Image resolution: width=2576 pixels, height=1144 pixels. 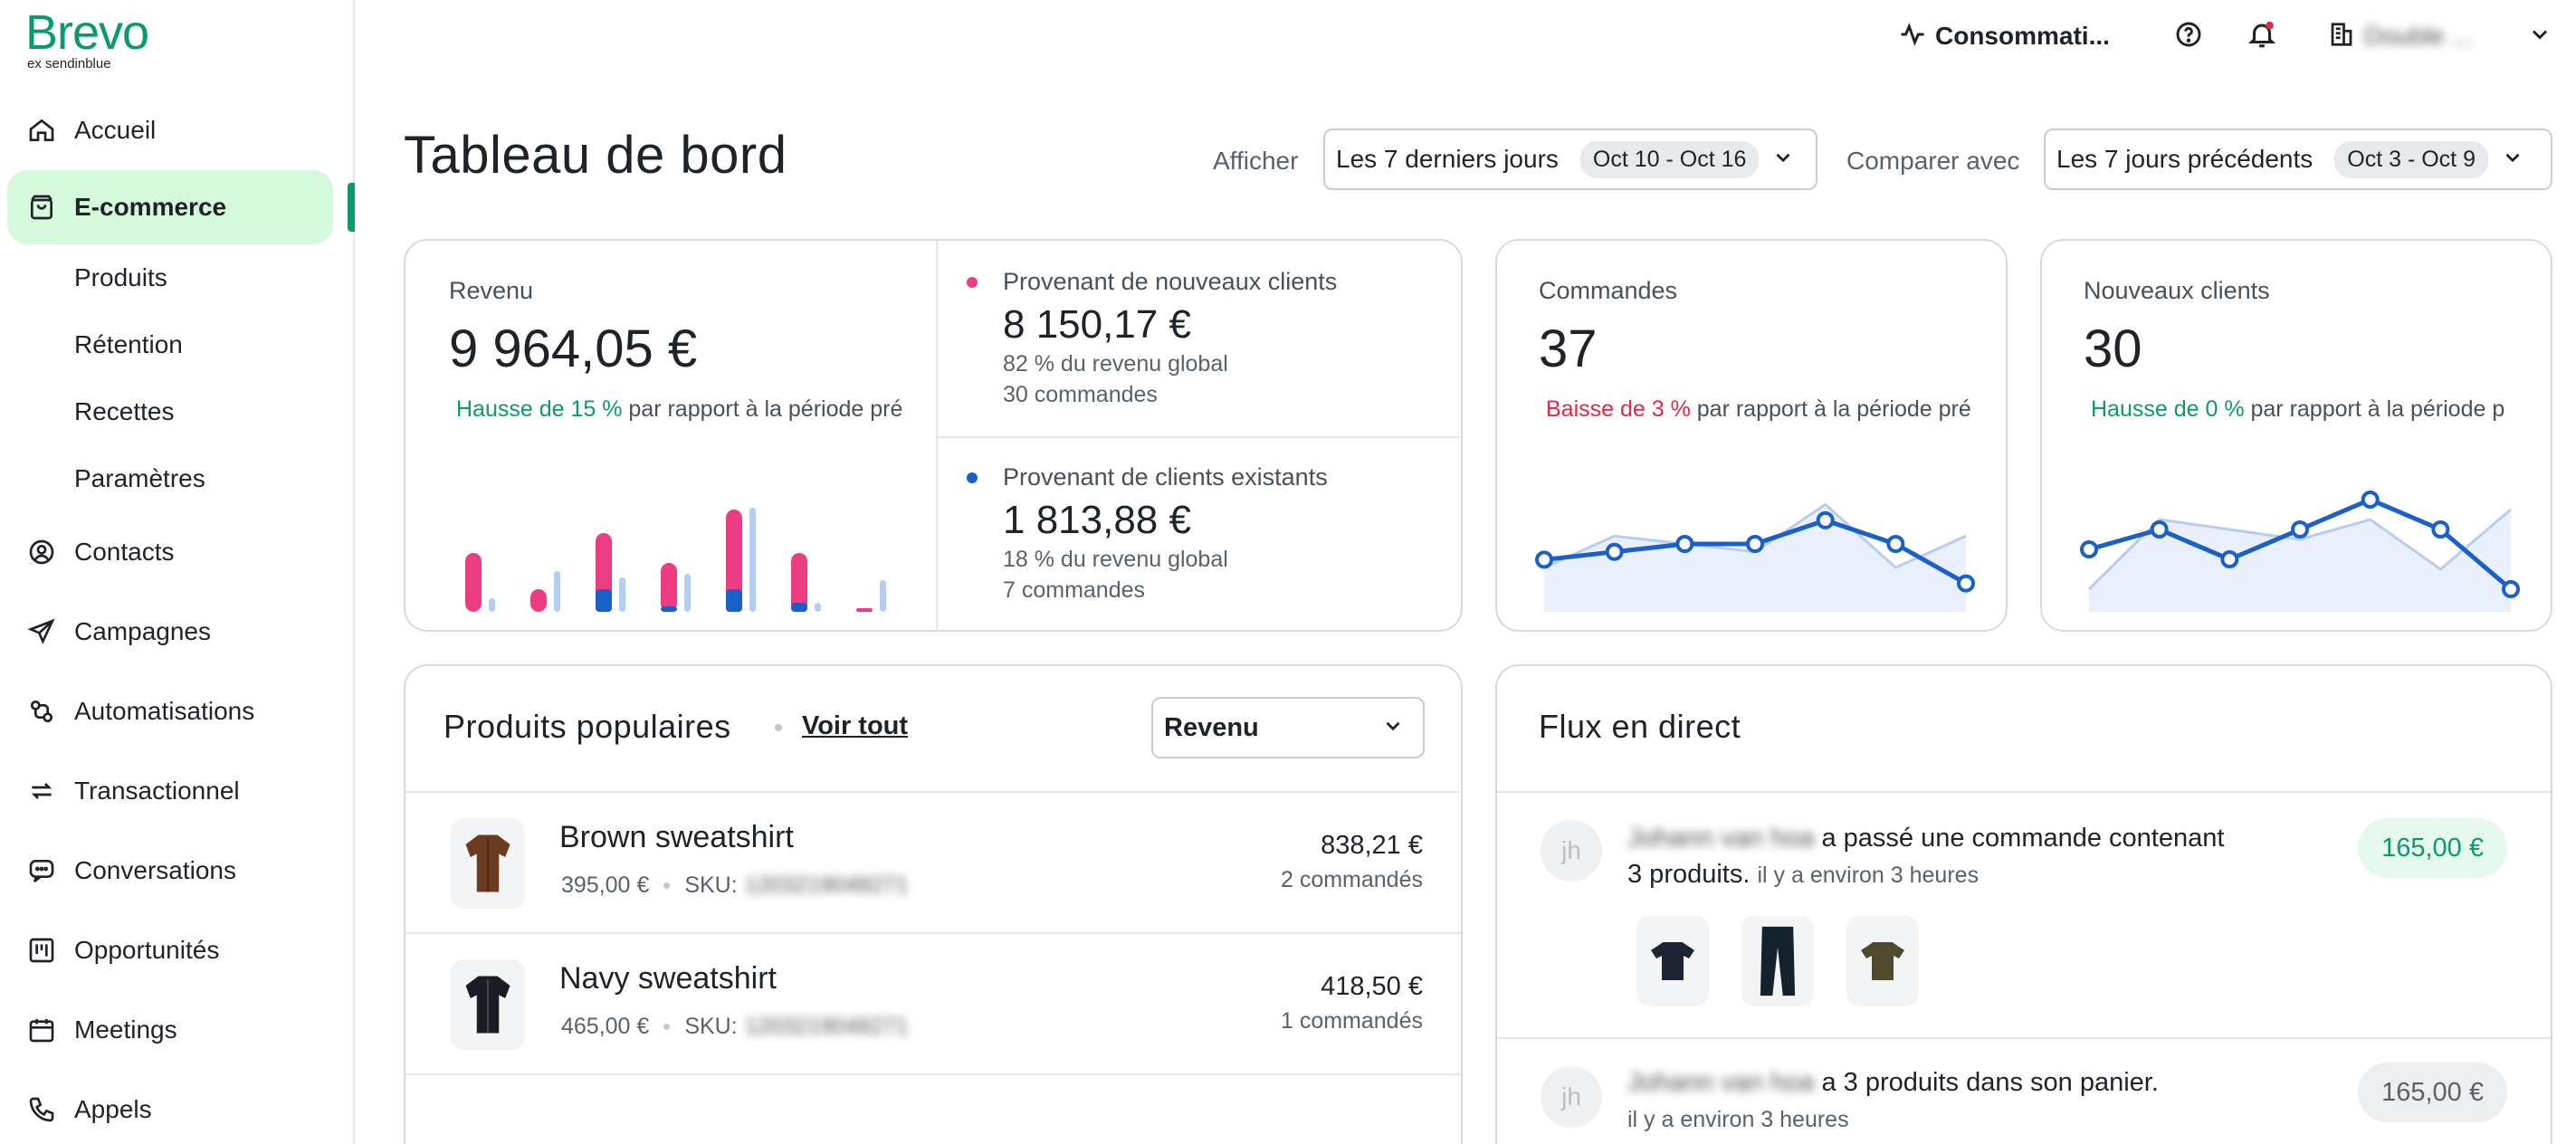 I want to click on product-name: Navy sweatshirt, so click(x=668, y=978).